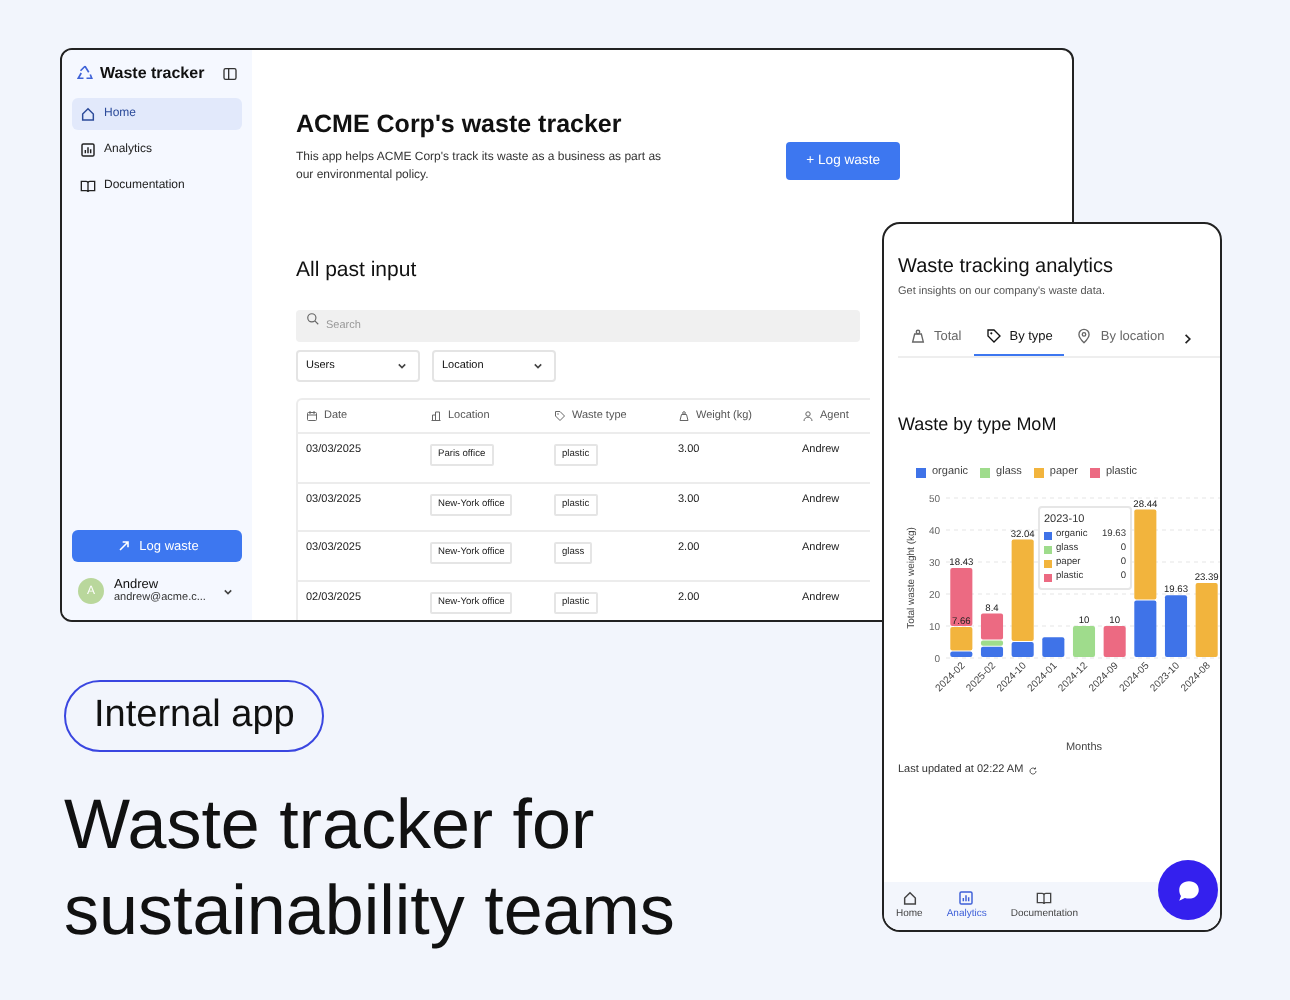 This screenshot has height=1000, width=1290. Describe the element at coordinates (978, 424) in the screenshot. I see `chart-title: Waste by type MoM` at that location.